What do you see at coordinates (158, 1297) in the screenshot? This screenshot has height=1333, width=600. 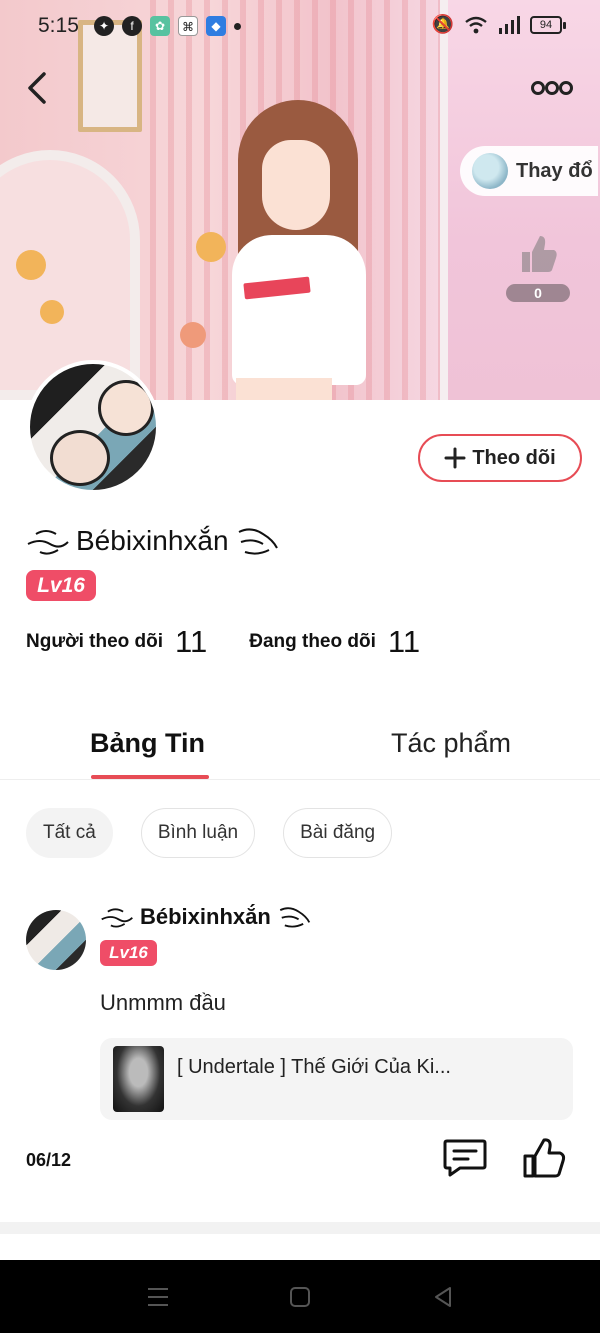 I see `menu-icon` at bounding box center [158, 1297].